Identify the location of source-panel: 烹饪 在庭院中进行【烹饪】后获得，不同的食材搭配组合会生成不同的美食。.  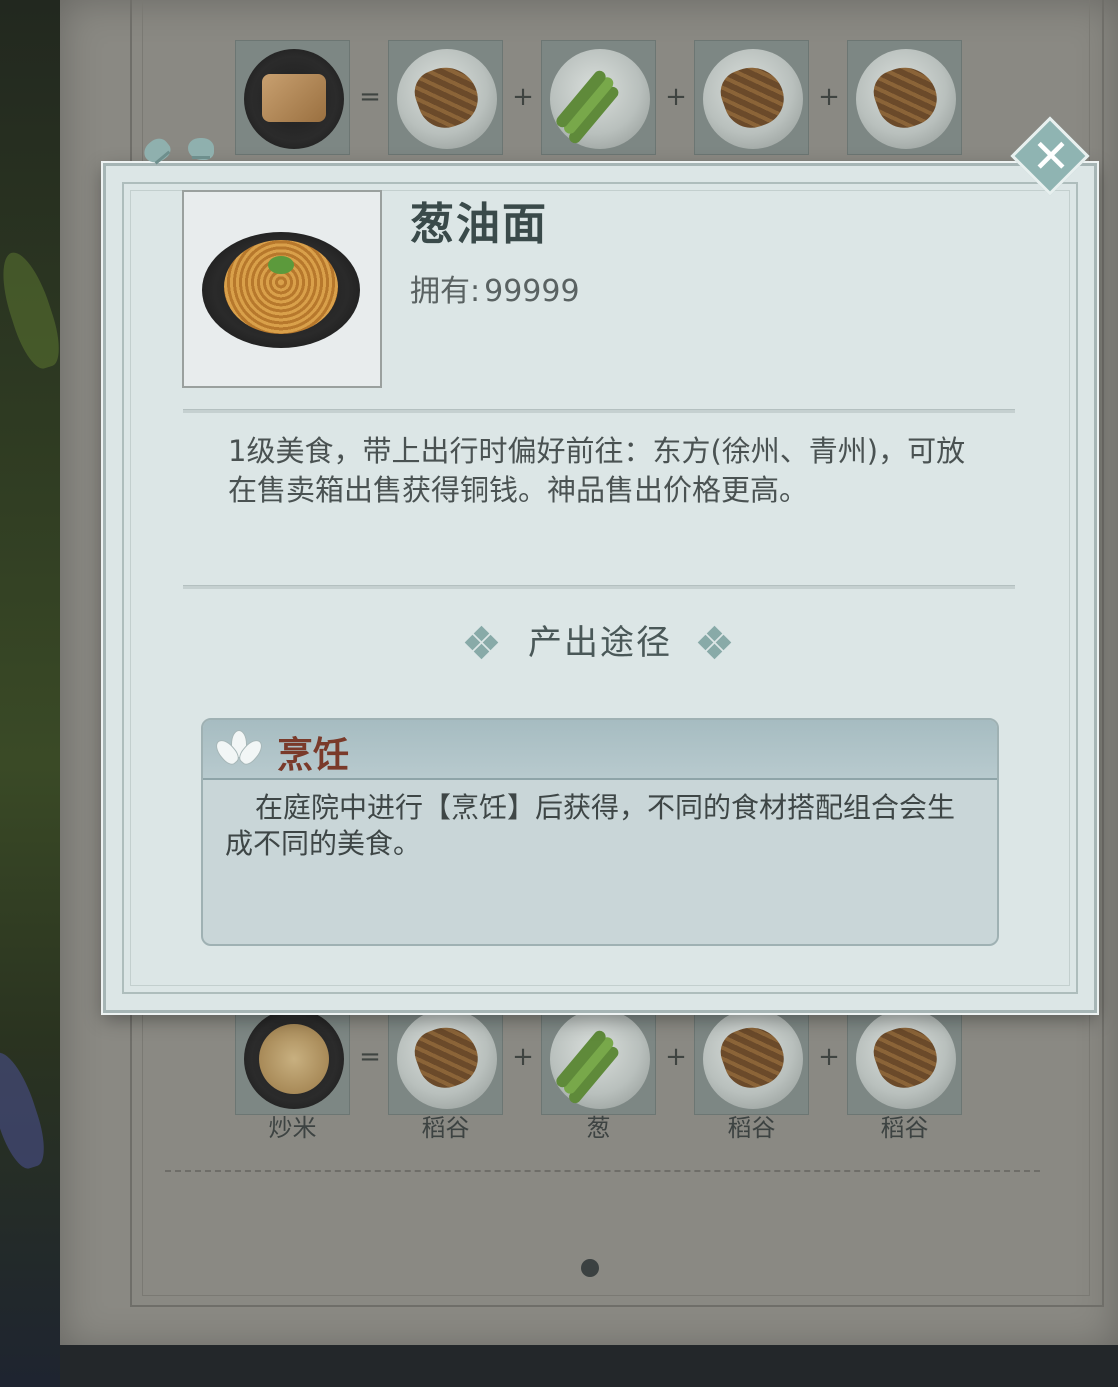
(600, 832).